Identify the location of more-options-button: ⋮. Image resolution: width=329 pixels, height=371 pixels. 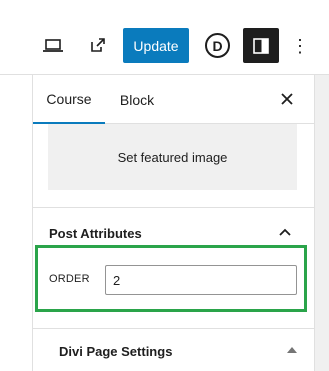
(300, 46).